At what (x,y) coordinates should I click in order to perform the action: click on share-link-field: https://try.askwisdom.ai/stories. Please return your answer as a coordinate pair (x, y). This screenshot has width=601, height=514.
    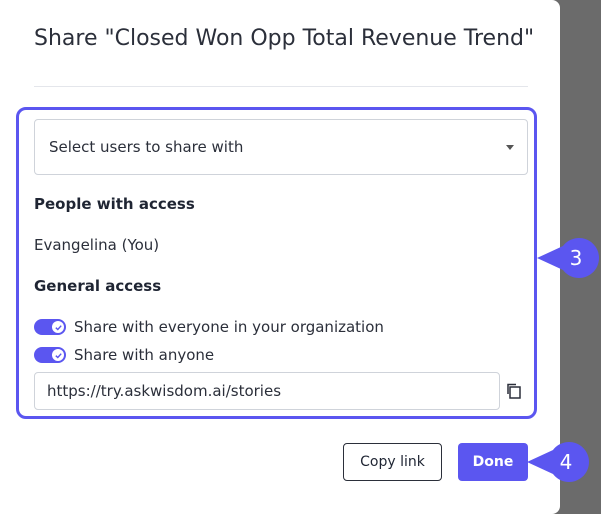
    Looking at the image, I should click on (267, 391).